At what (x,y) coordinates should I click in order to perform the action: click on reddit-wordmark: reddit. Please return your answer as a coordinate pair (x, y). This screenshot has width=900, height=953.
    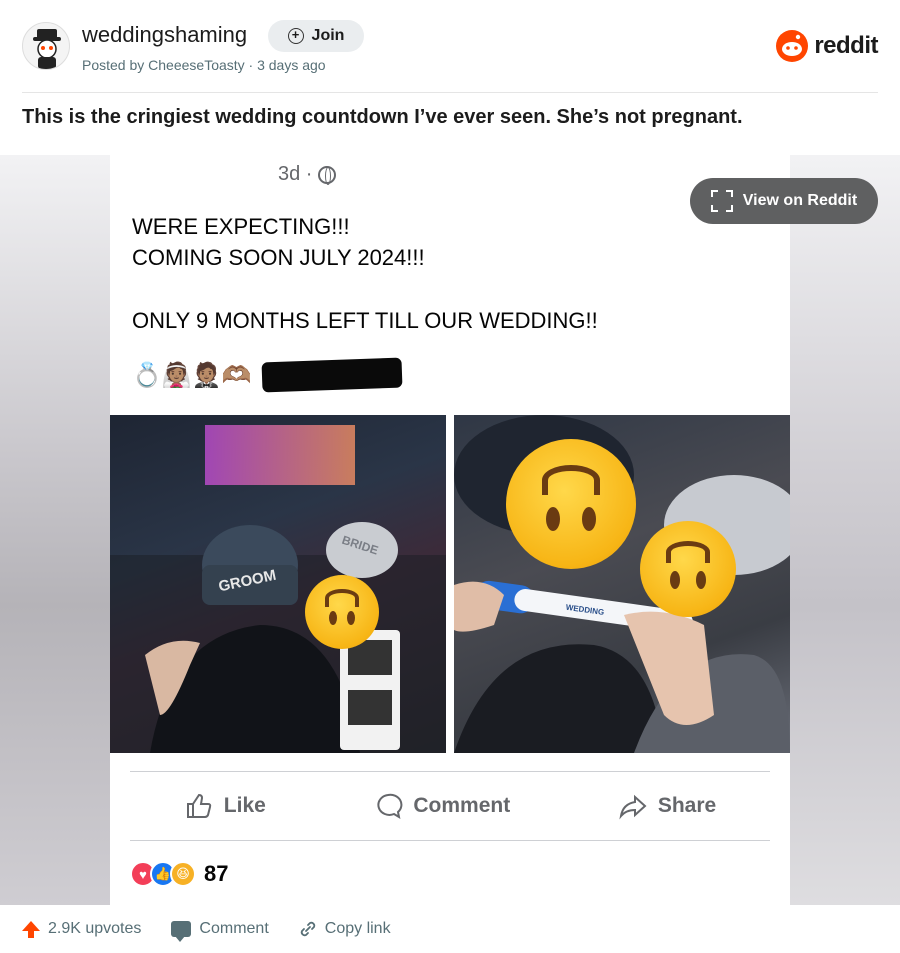
    Looking at the image, I should click on (846, 45).